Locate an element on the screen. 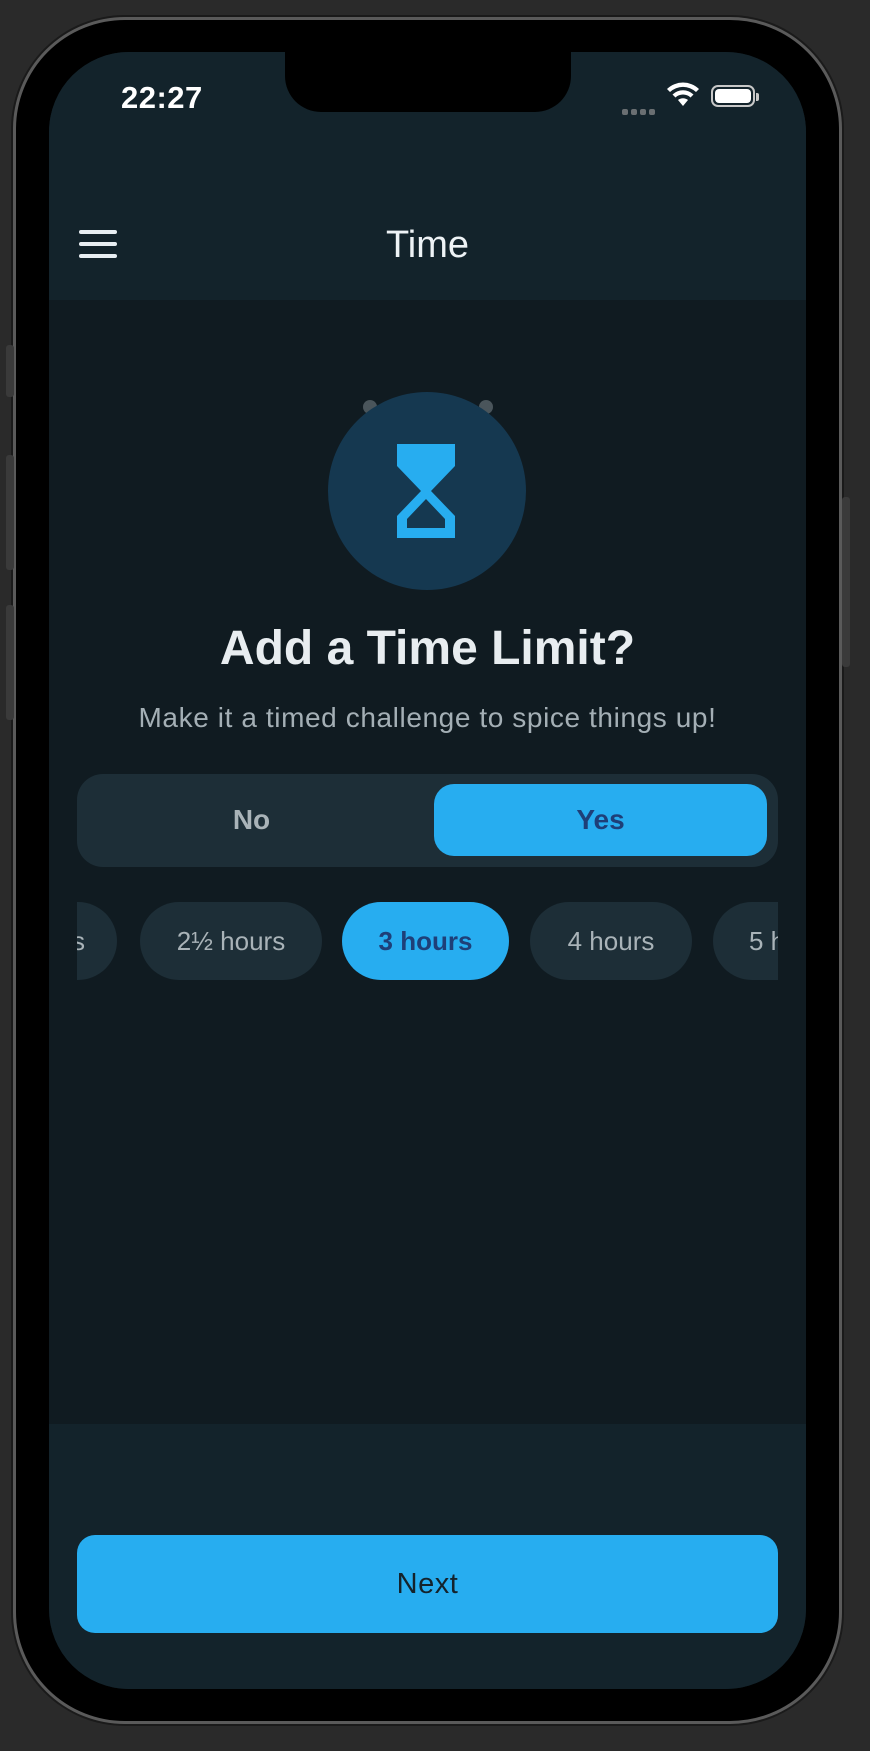  cellular-signal-icon is located at coordinates (640, 111).